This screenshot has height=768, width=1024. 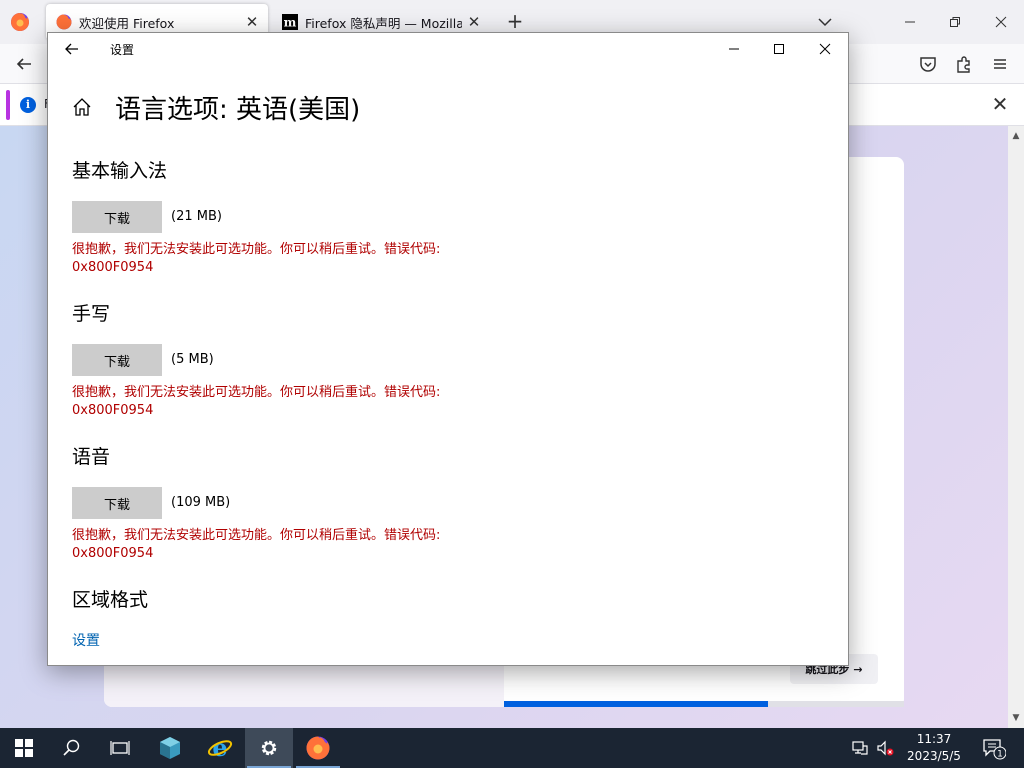 What do you see at coordinates (120, 171) in the screenshot?
I see `section-title-basic-typing: 基本输入法` at bounding box center [120, 171].